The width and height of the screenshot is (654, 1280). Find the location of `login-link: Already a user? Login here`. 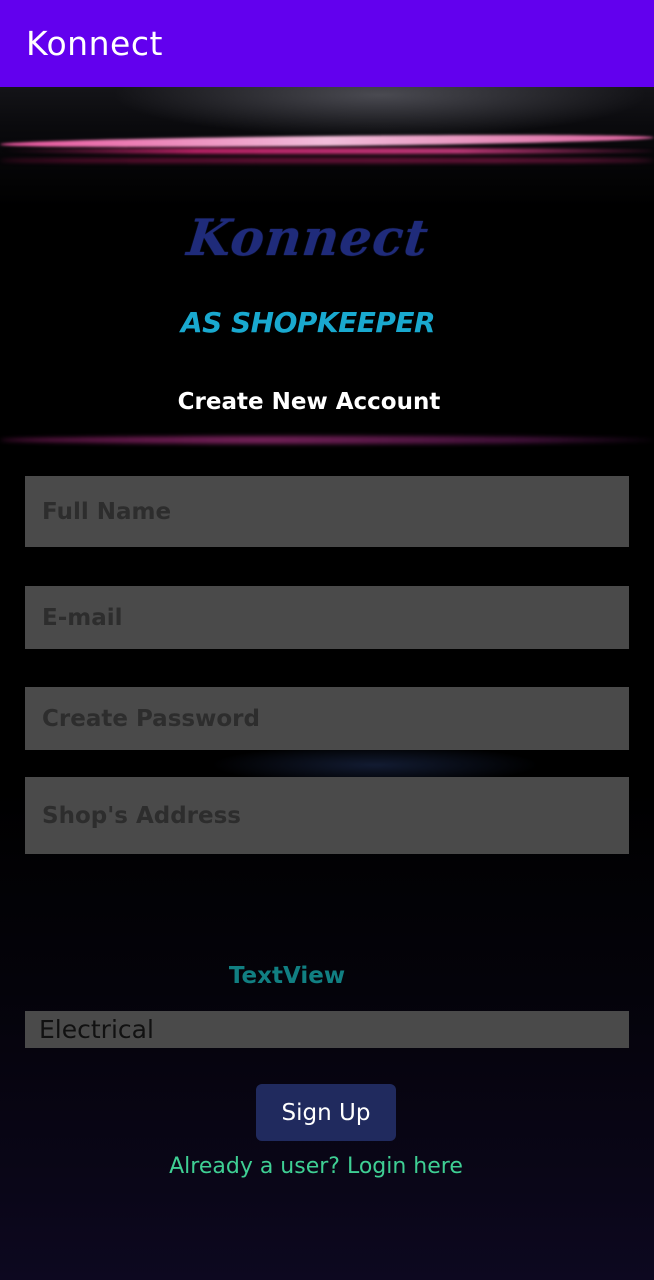

login-link: Already a user? Login here is located at coordinates (316, 1166).